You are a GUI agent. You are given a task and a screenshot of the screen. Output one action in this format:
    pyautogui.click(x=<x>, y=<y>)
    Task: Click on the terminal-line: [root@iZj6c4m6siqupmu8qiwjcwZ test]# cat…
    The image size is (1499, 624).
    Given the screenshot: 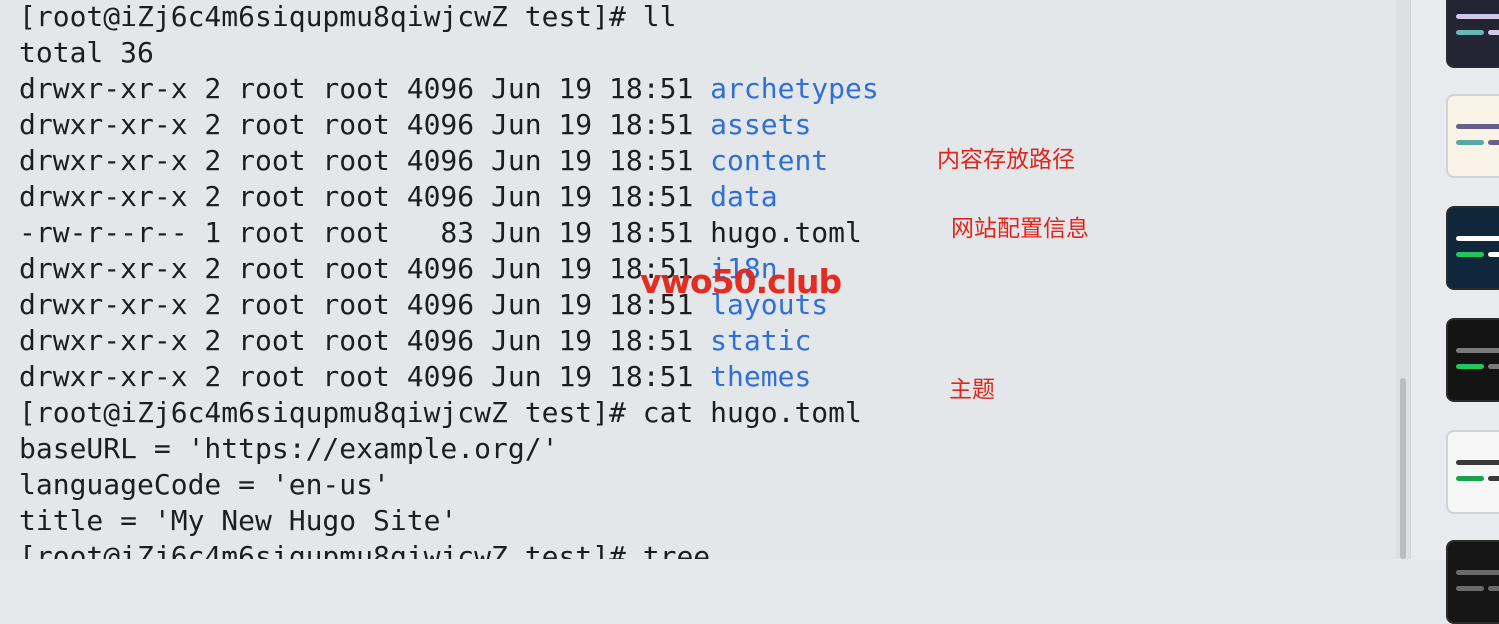 What is the action you would take?
    pyautogui.click(x=449, y=413)
    